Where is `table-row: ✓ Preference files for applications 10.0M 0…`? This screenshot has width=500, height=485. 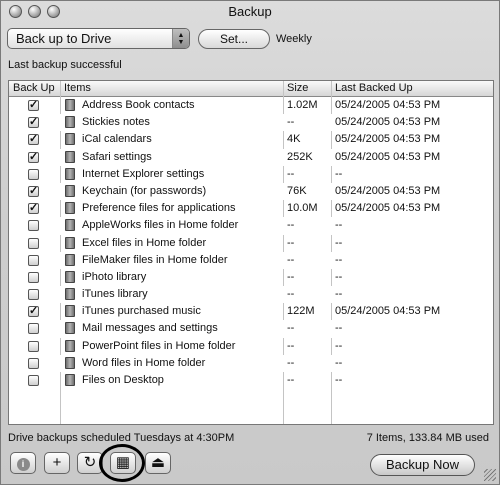 table-row: ✓ Preference files for applications 10.0M 0… is located at coordinates (251, 208).